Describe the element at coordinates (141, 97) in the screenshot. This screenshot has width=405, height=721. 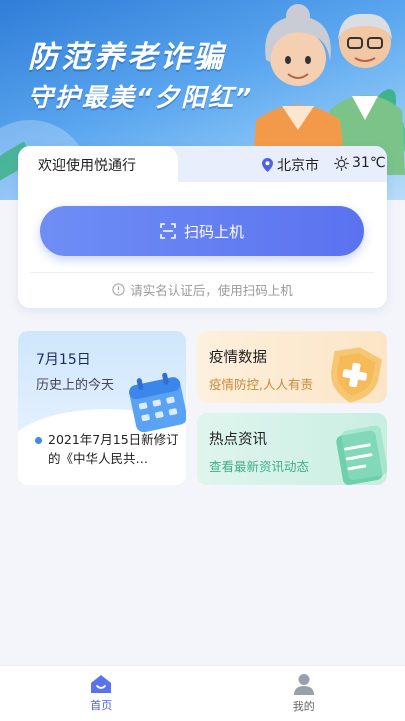
I see `banner-subtitle: 守护最美“夕阳红”` at that location.